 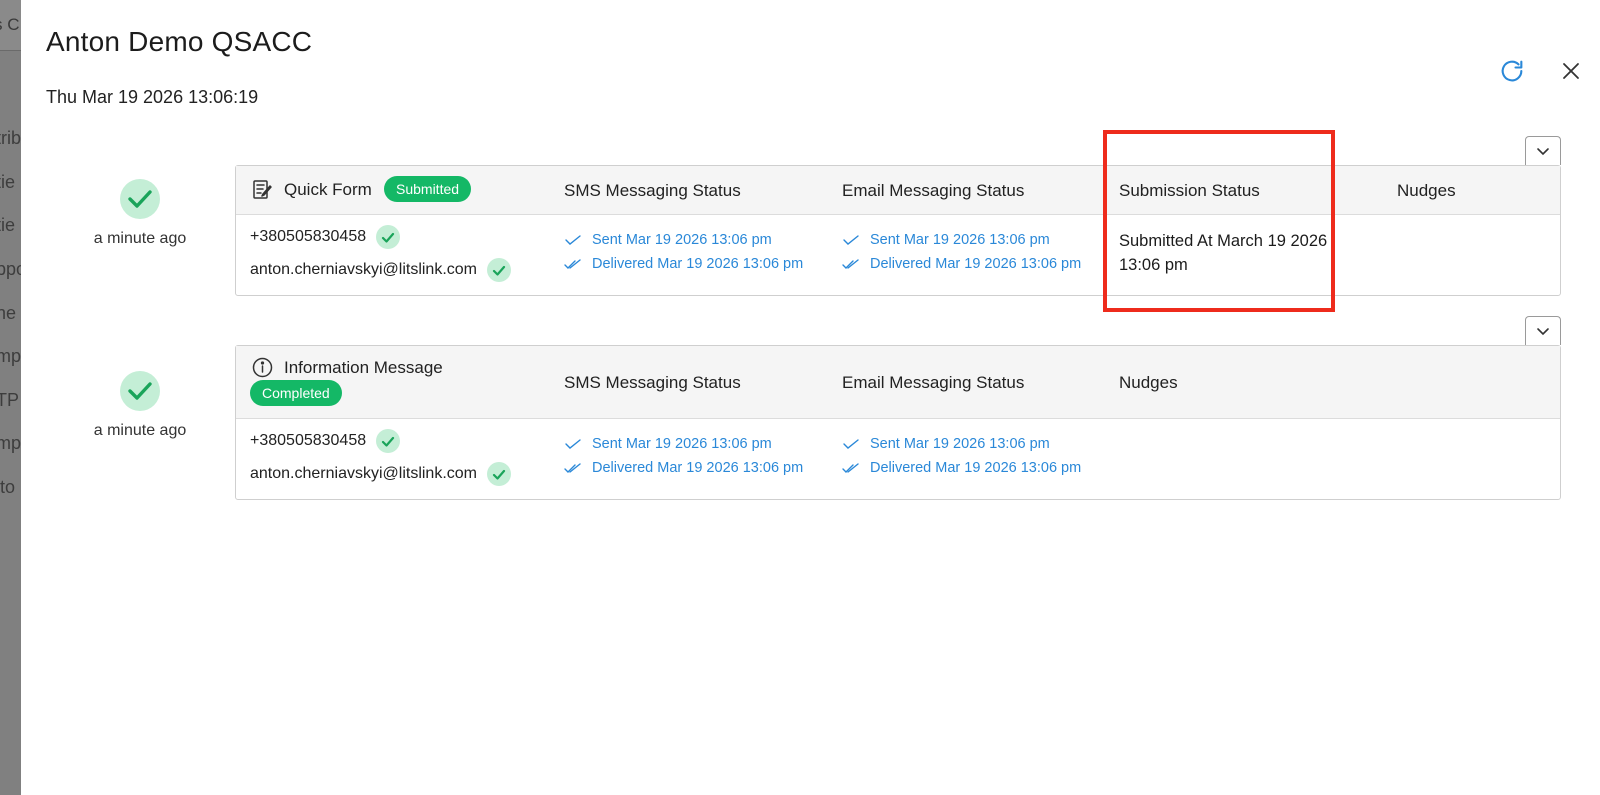 I want to click on background-text: TP, so click(x=10, y=400).